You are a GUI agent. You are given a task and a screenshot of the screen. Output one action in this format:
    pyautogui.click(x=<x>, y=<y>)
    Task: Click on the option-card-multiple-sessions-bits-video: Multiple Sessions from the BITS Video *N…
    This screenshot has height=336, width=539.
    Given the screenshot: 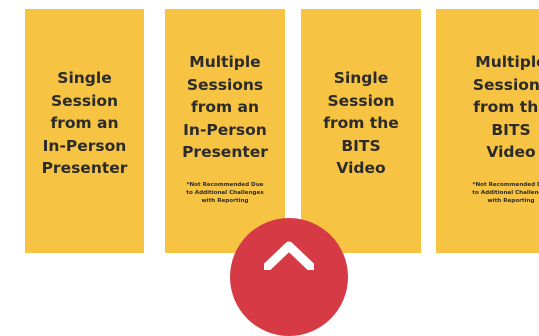 What is the action you would take?
    pyautogui.click(x=487, y=131)
    